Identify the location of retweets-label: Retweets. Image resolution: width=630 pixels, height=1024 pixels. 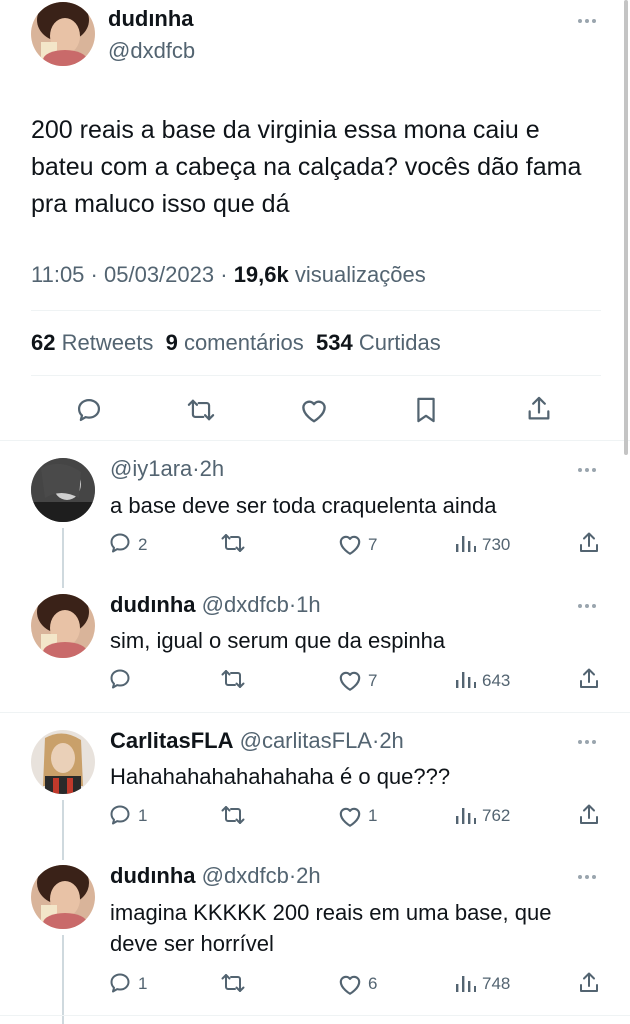
(107, 342).